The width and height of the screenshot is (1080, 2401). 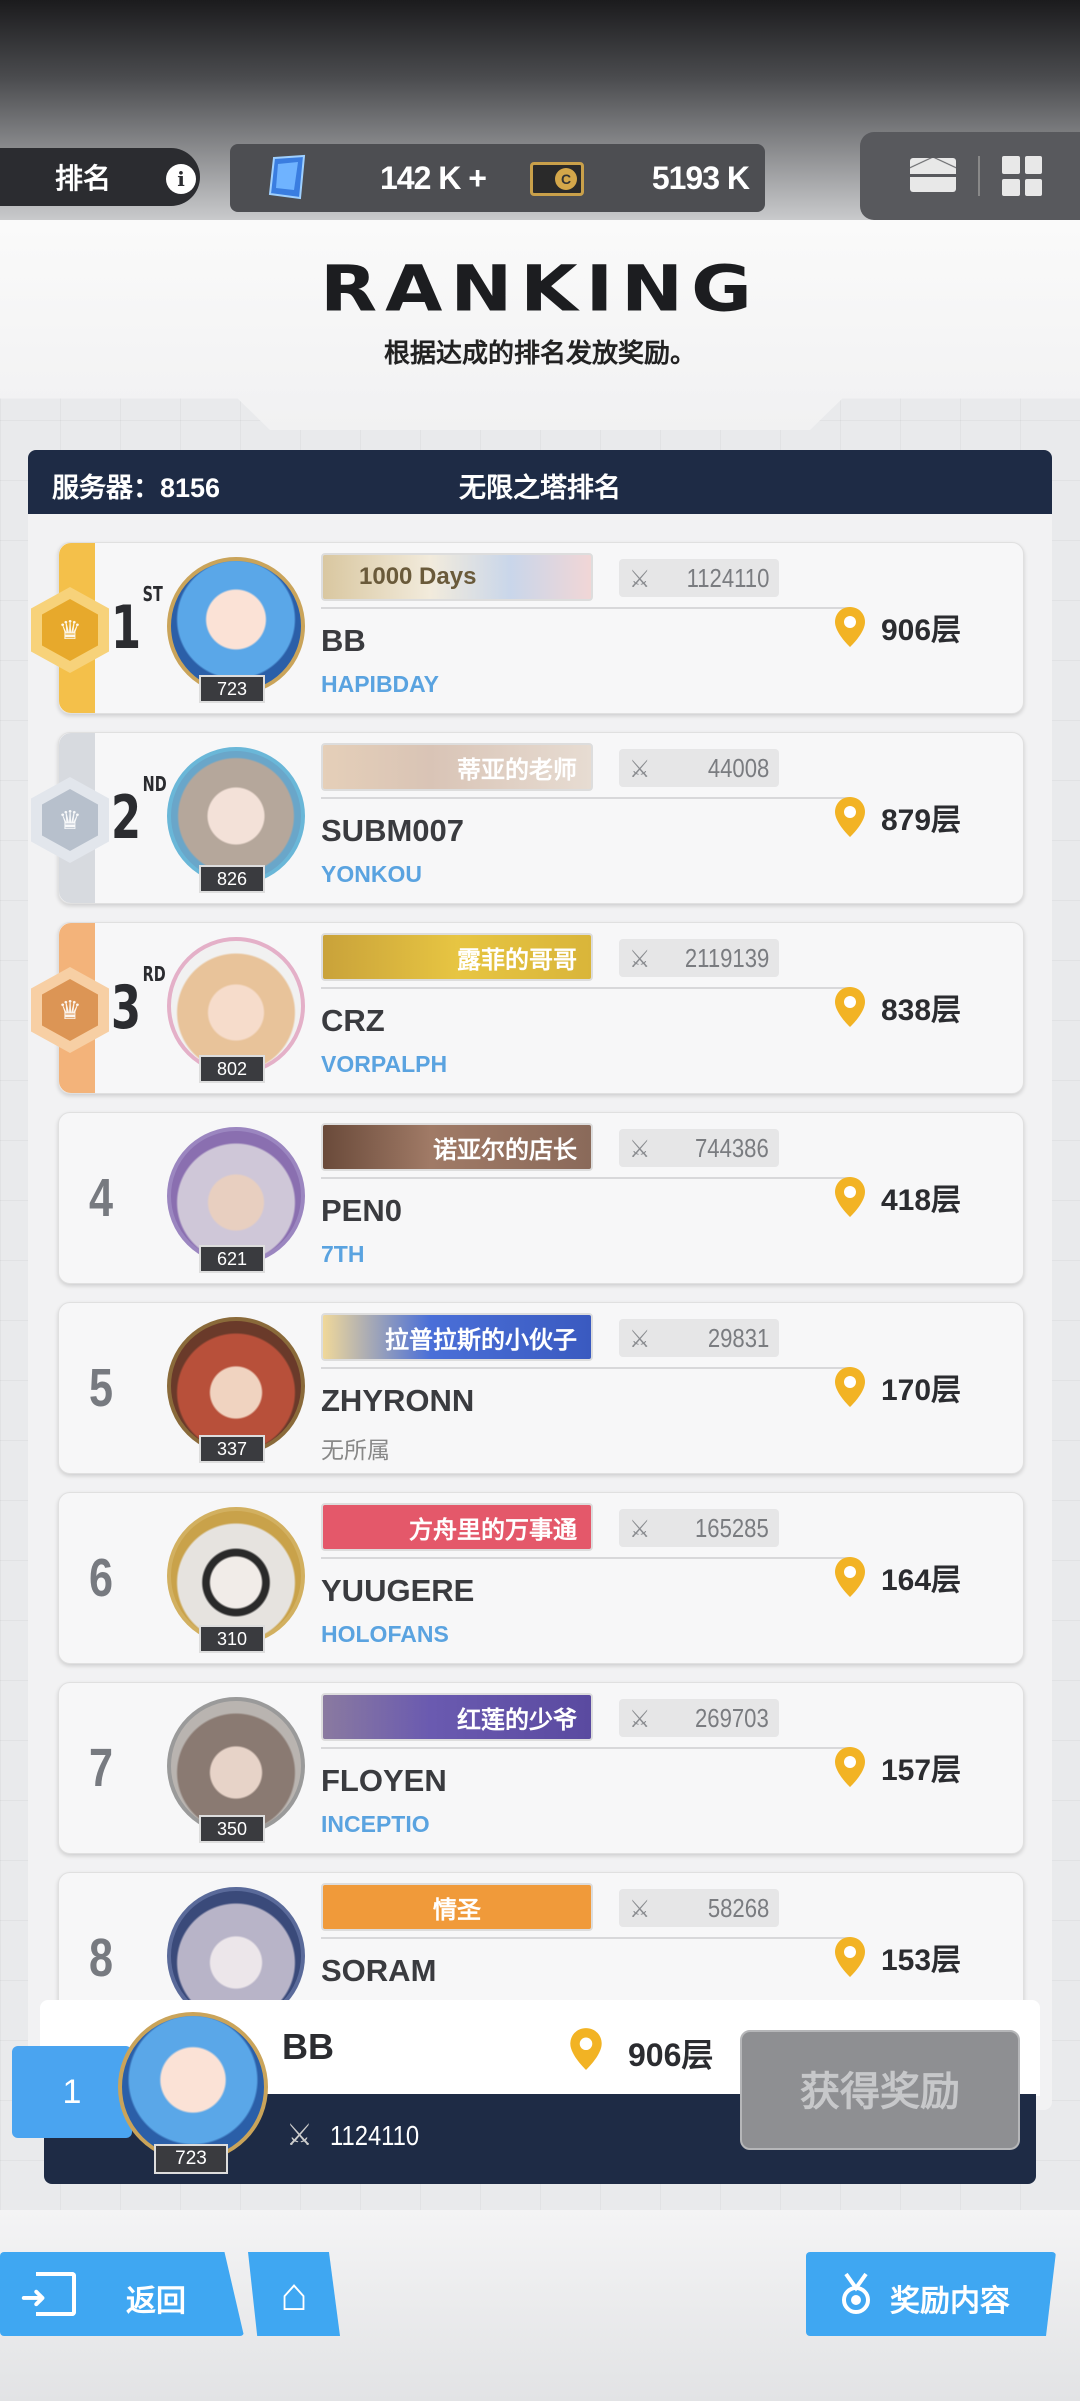 I want to click on avatar-level: 337, so click(x=232, y=1449).